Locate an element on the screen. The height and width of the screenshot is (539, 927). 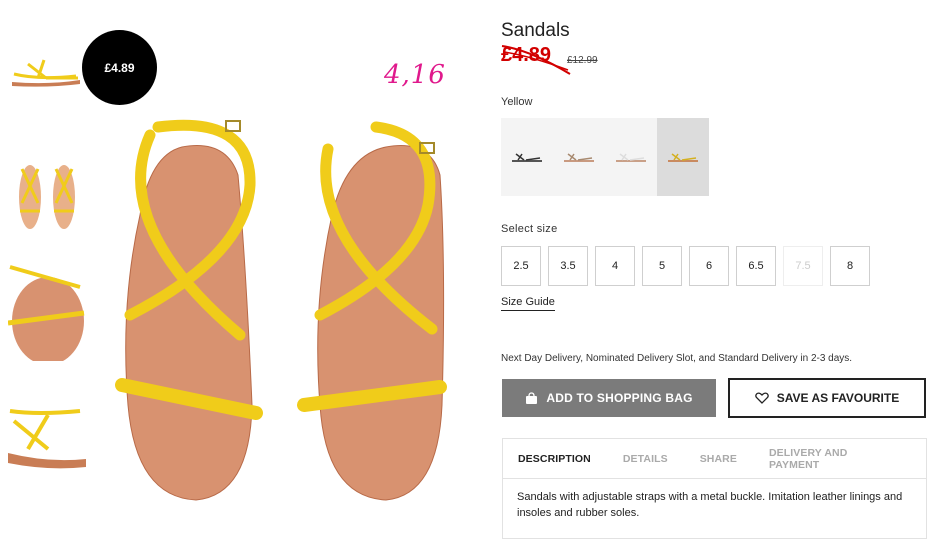
tab-delivery-payment: DELIVERY AND PAYMENT is located at coordinates (831, 459).